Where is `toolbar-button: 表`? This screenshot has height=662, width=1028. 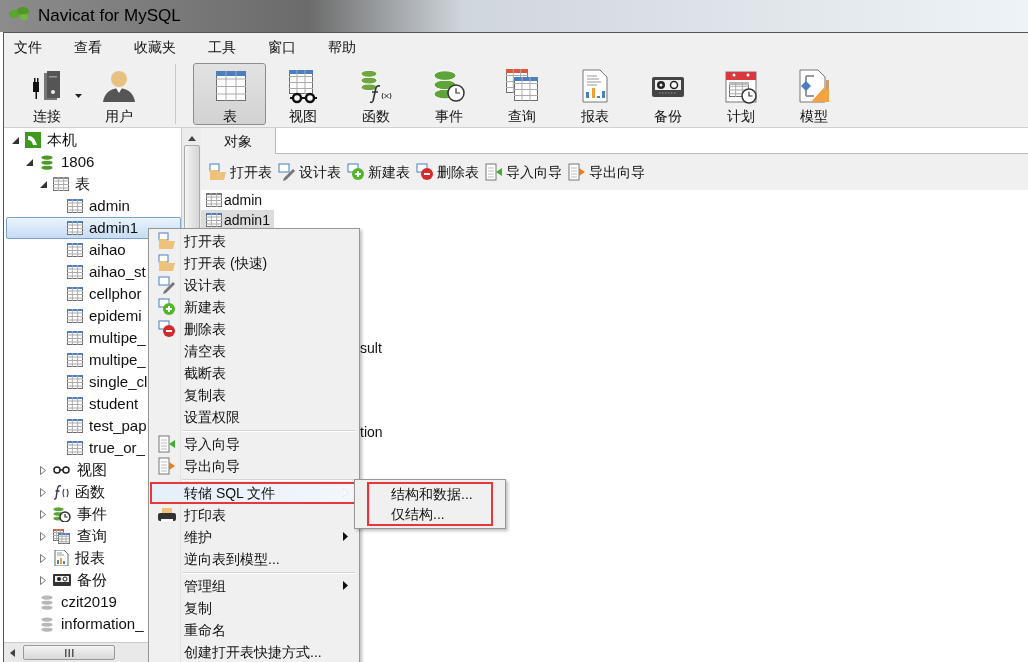 toolbar-button: 表 is located at coordinates (229, 94).